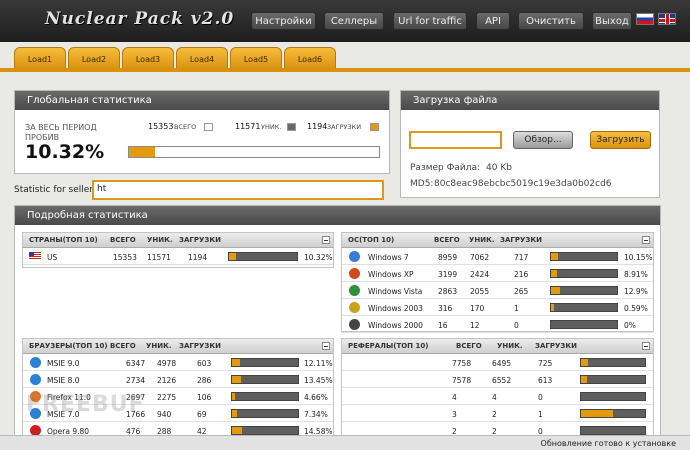 The width and height of the screenshot is (690, 450). Describe the element at coordinates (646, 240) in the screenshot. I see `os-collapse-button` at that location.